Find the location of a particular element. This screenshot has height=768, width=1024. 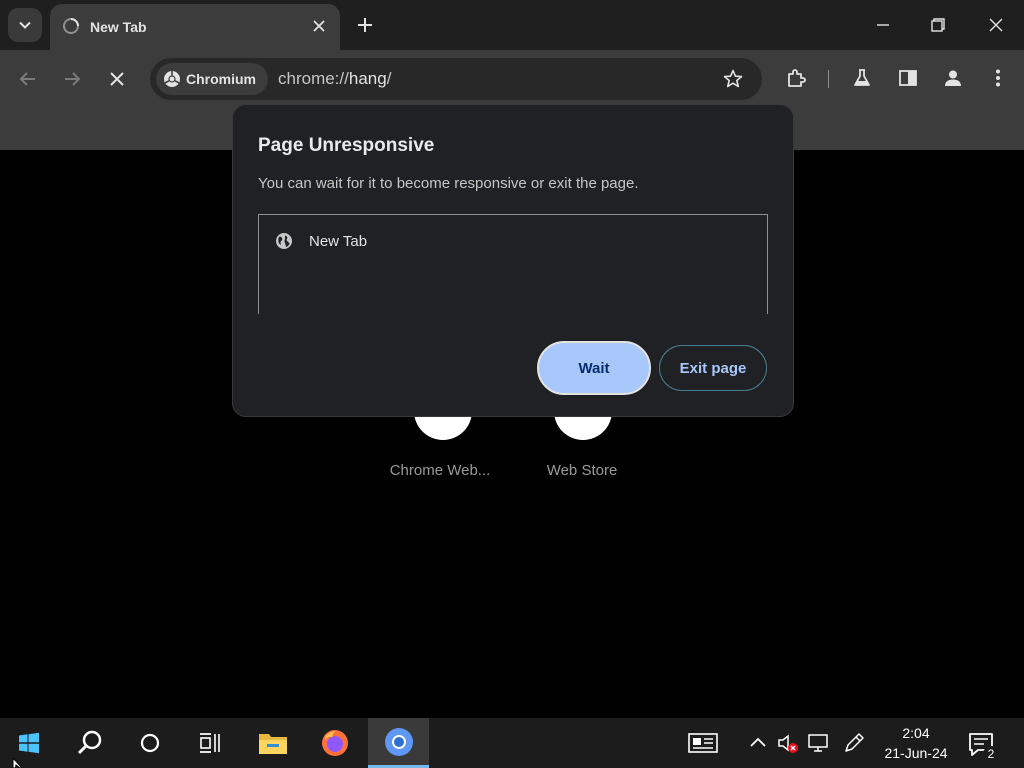

labs-flask-icon is located at coordinates (862, 78).